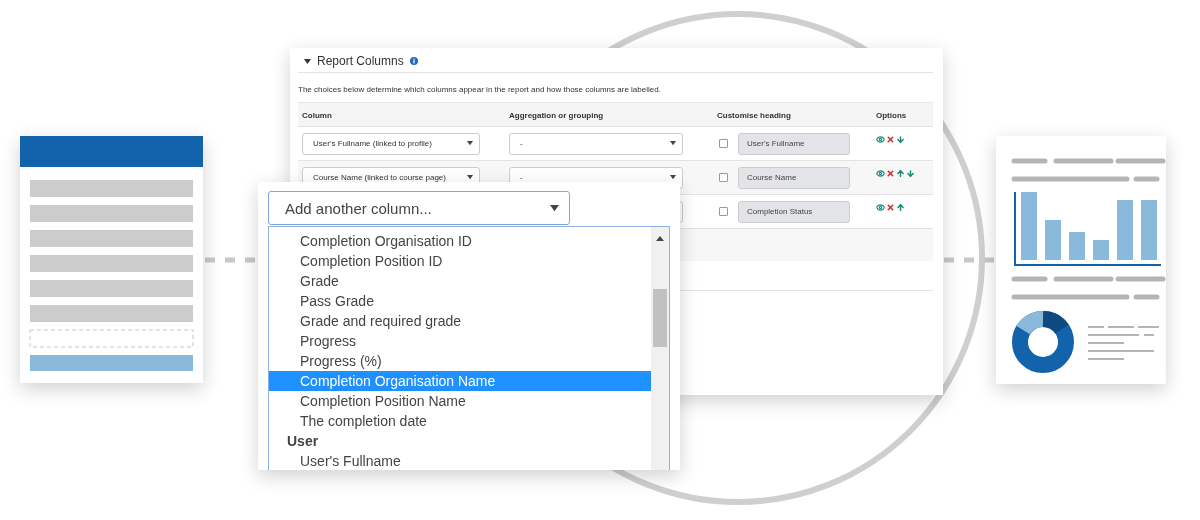  Describe the element at coordinates (460, 281) in the screenshot. I see `option-item: Grade` at that location.